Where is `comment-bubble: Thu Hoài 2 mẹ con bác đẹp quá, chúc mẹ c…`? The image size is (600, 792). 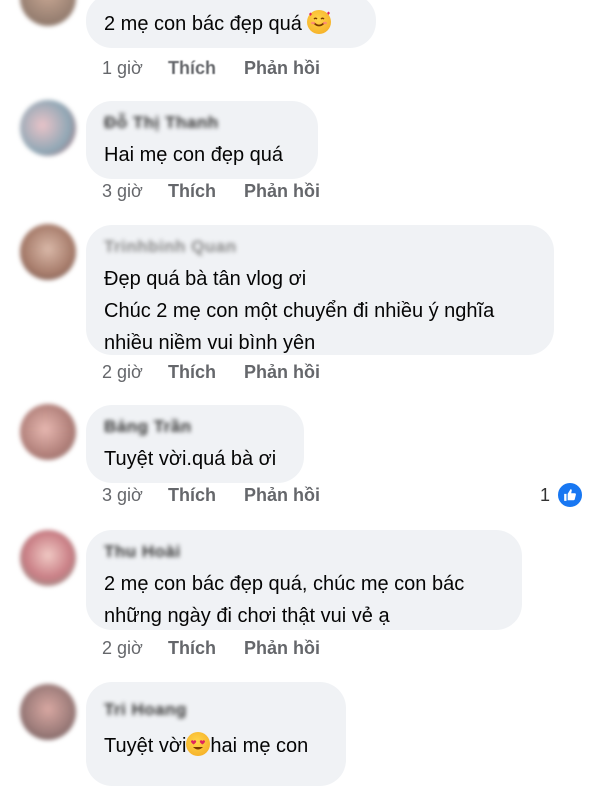 comment-bubble: Thu Hoài 2 mẹ con bác đẹp quá, chúc mẹ c… is located at coordinates (304, 580).